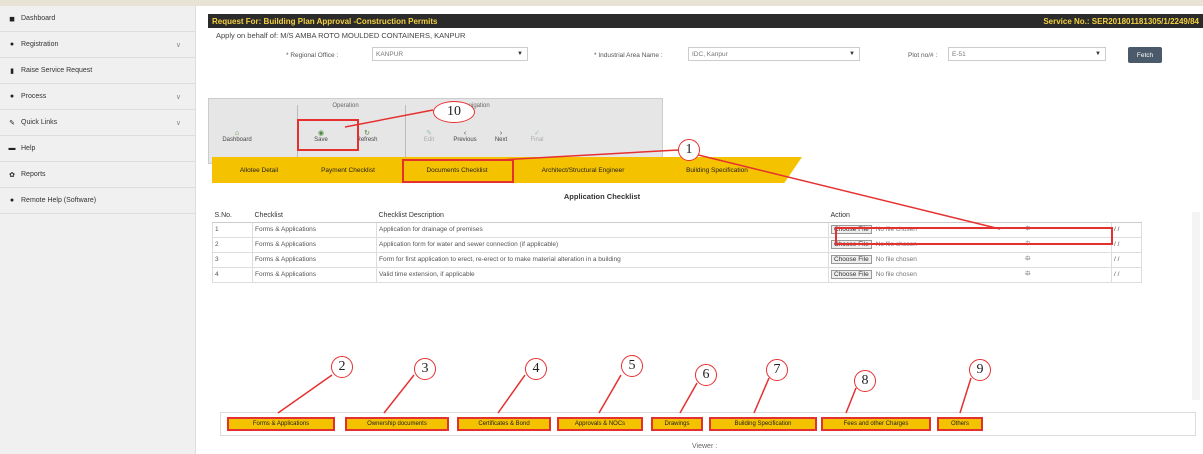 Image resolution: width=1203 pixels, height=454 pixels. Describe the element at coordinates (980, 370) in the screenshot. I see `callout-9: 9` at that location.